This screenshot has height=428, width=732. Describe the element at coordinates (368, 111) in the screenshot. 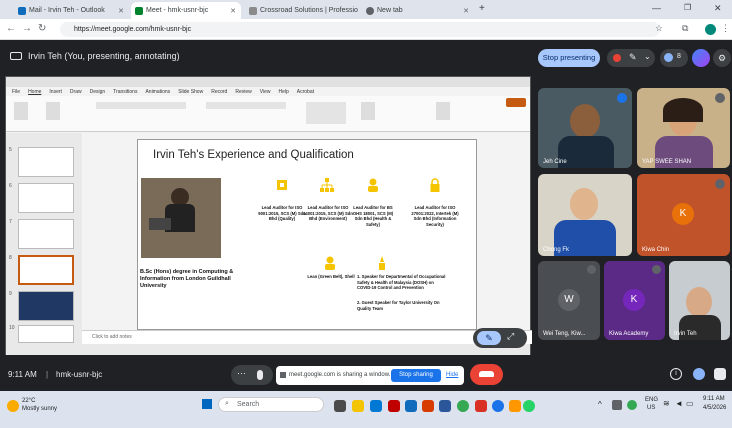

I see `arrange-icon` at that location.